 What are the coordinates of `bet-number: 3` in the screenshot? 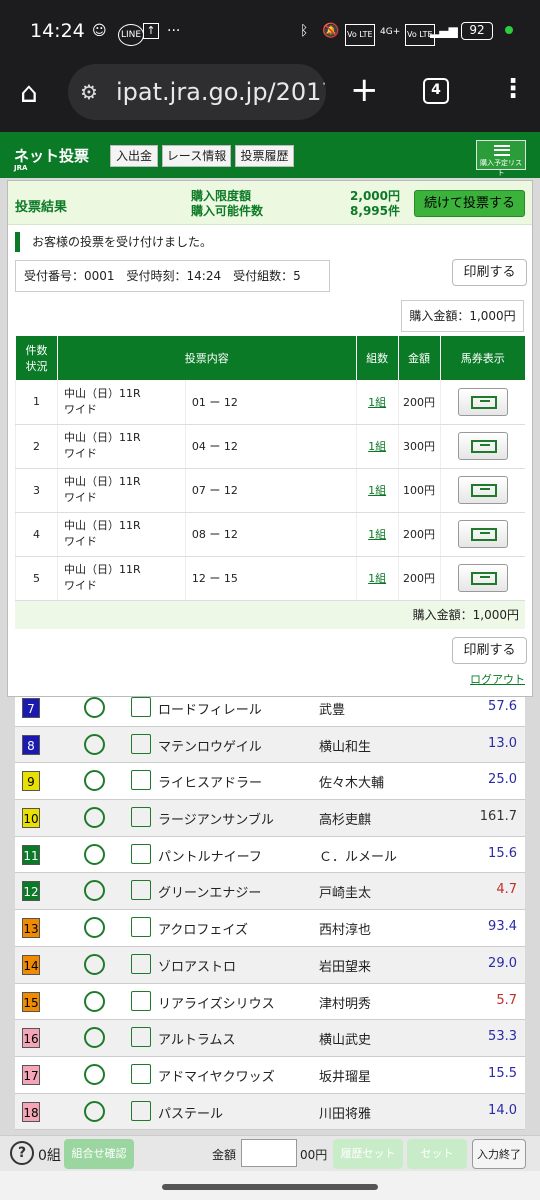 It's located at (36, 490).